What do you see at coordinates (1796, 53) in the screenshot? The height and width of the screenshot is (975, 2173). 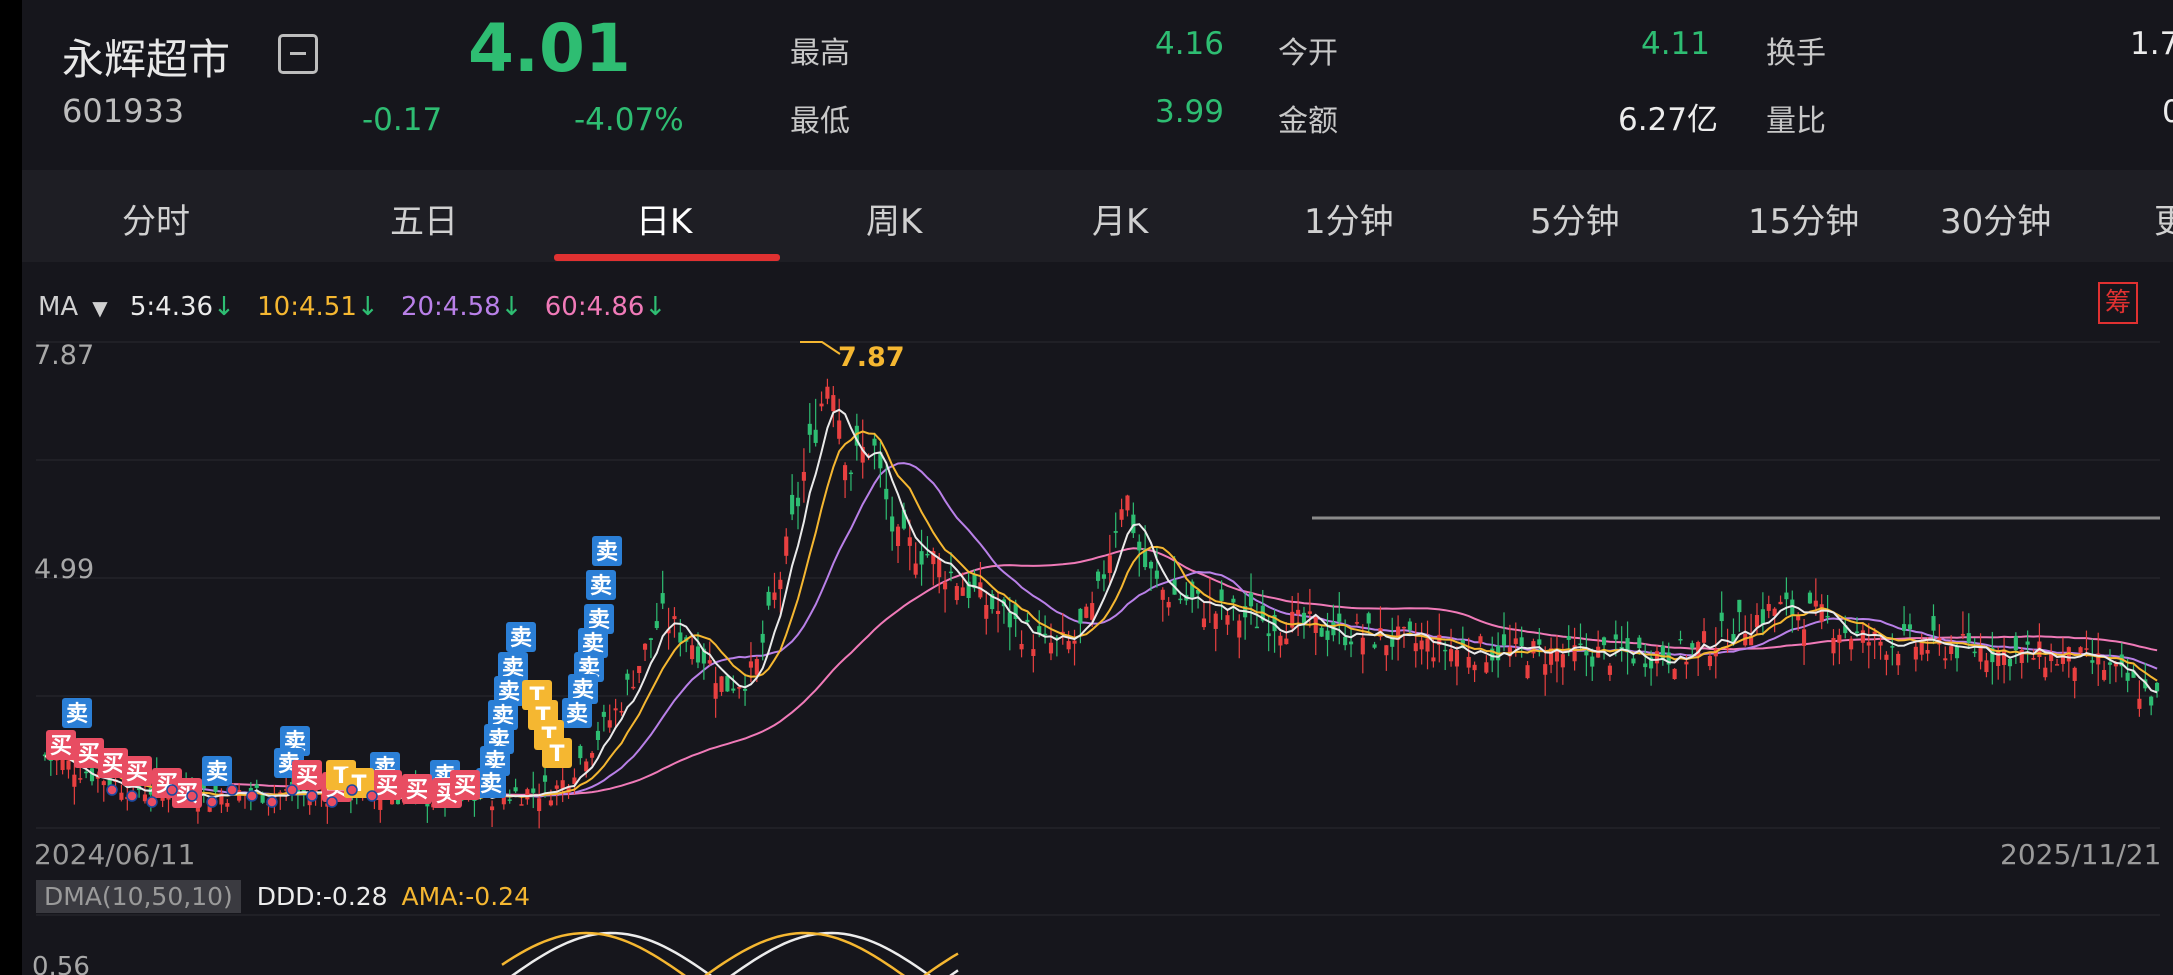 I see `stat-label-turnover: 换手` at bounding box center [1796, 53].